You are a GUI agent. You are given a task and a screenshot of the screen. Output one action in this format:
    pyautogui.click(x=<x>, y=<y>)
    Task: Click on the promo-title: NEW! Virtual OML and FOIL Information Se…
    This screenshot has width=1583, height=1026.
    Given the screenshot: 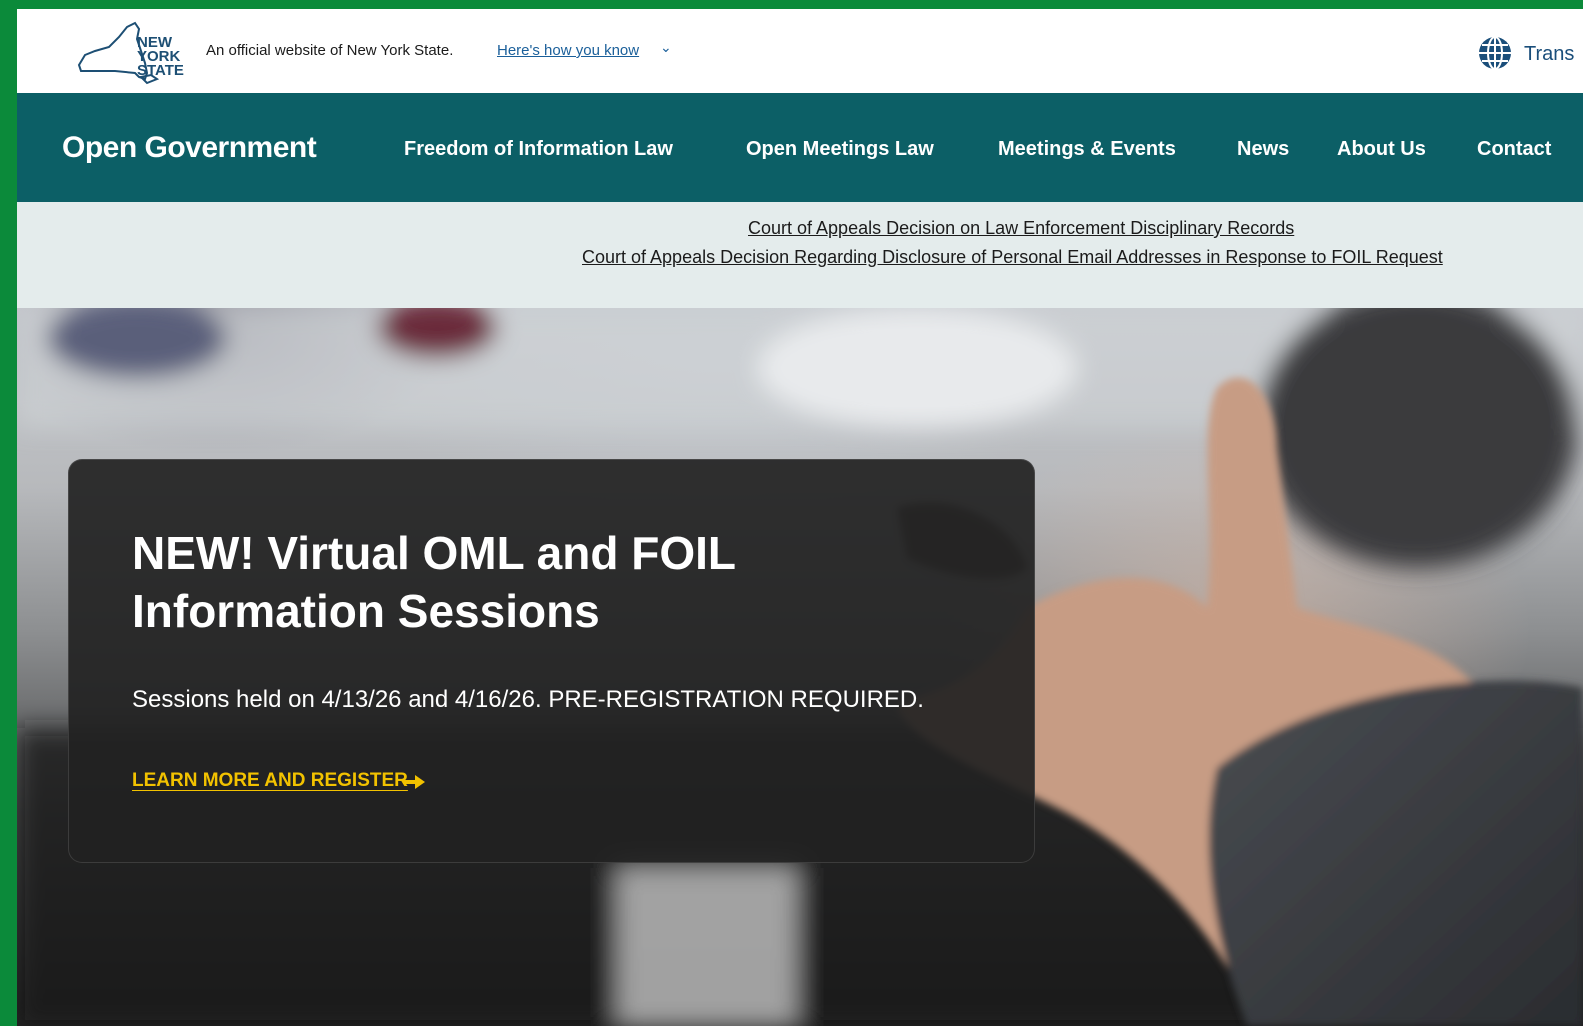 What is the action you would take?
    pyautogui.click(x=434, y=582)
    